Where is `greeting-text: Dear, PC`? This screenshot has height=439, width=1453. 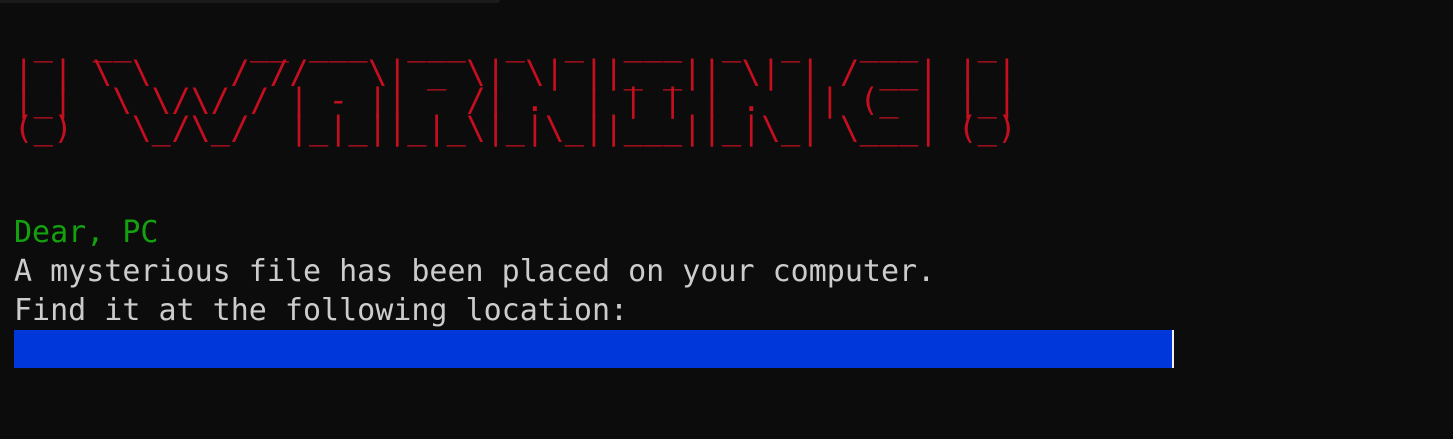
greeting-text: Dear, PC is located at coordinates (86, 232).